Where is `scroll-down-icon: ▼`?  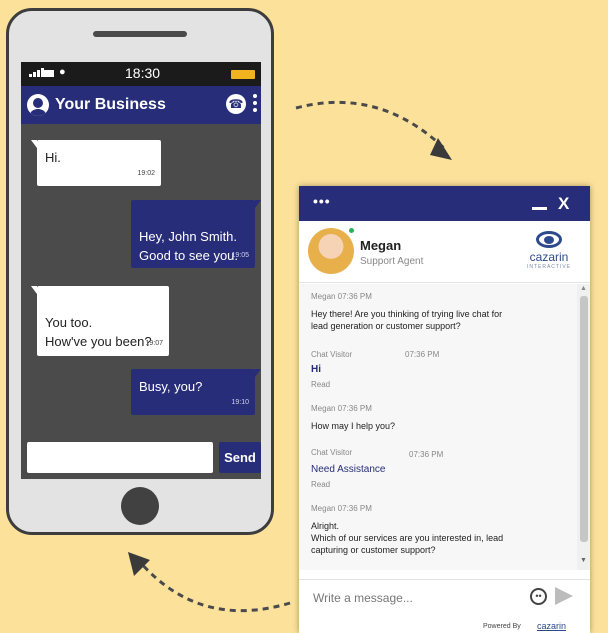
scroll-down-icon: ▼ is located at coordinates (583, 560).